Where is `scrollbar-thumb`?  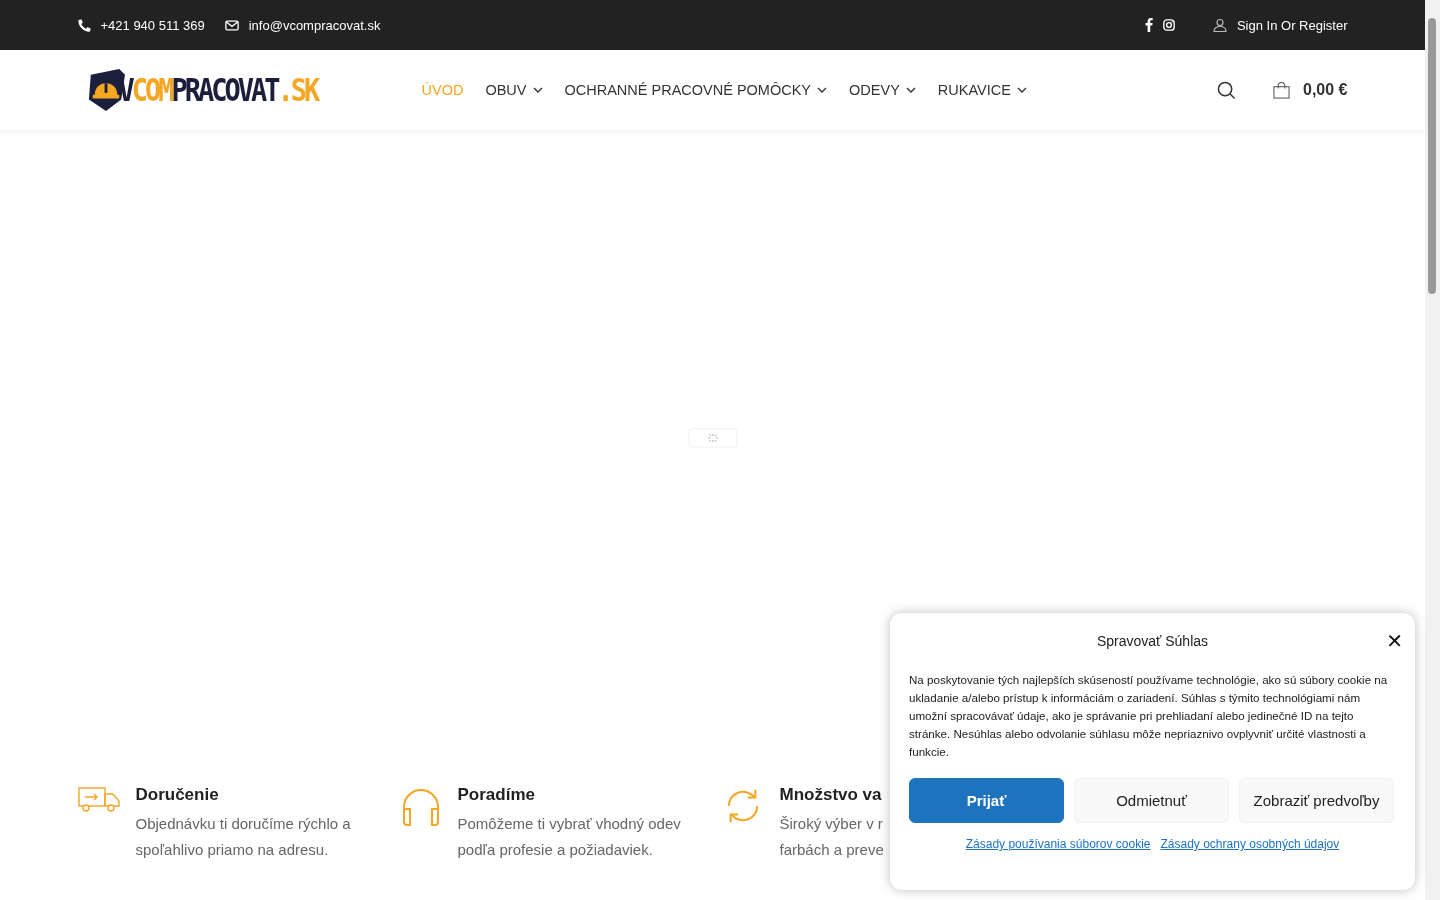 scrollbar-thumb is located at coordinates (1432, 156).